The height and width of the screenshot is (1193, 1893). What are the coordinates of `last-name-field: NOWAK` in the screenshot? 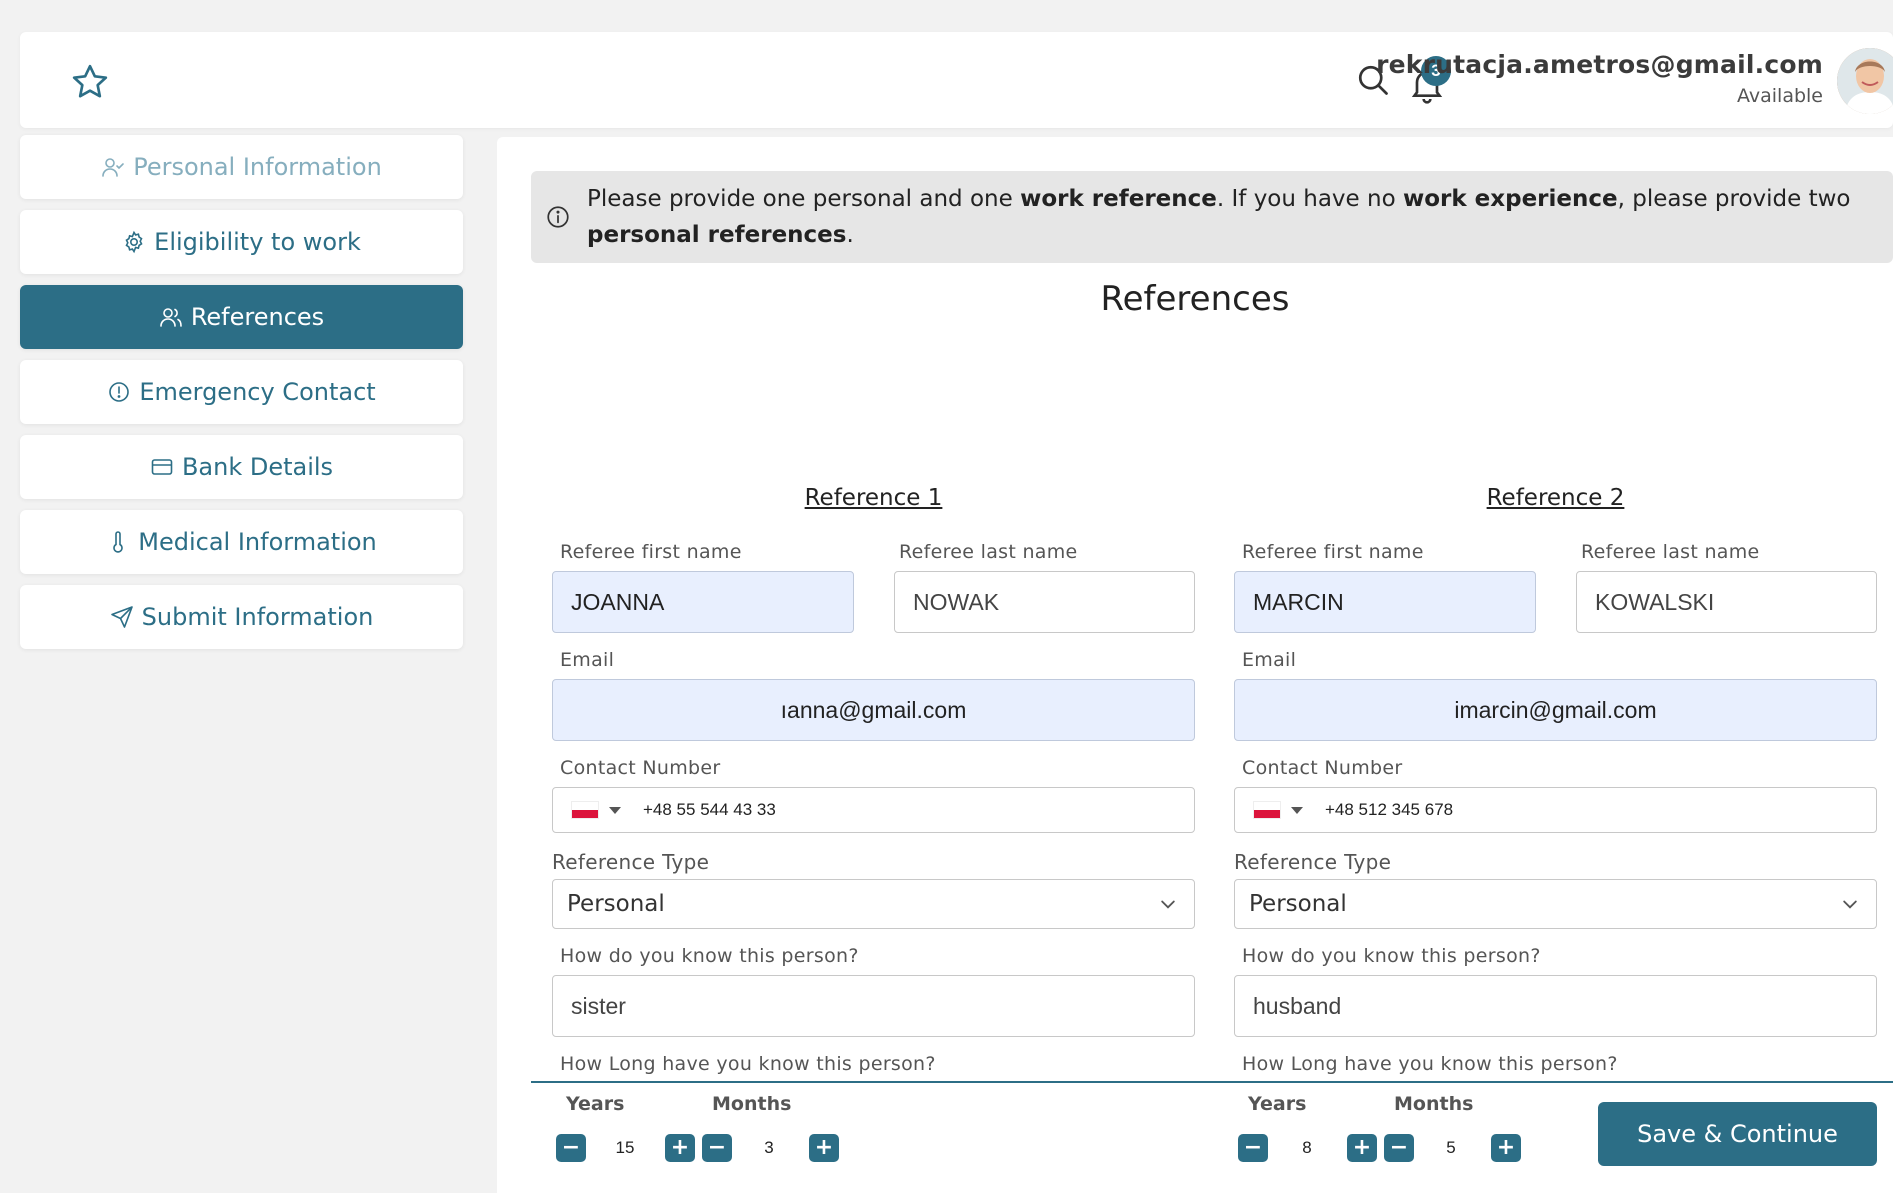 It's located at (1044, 602).